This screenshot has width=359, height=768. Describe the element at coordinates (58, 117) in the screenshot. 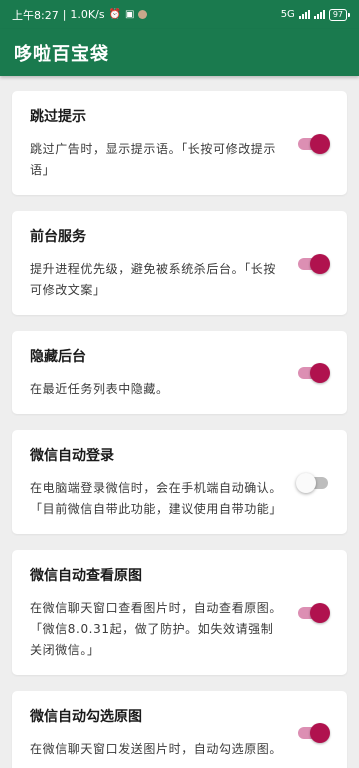

I see `setting-title: 跳过提示` at that location.